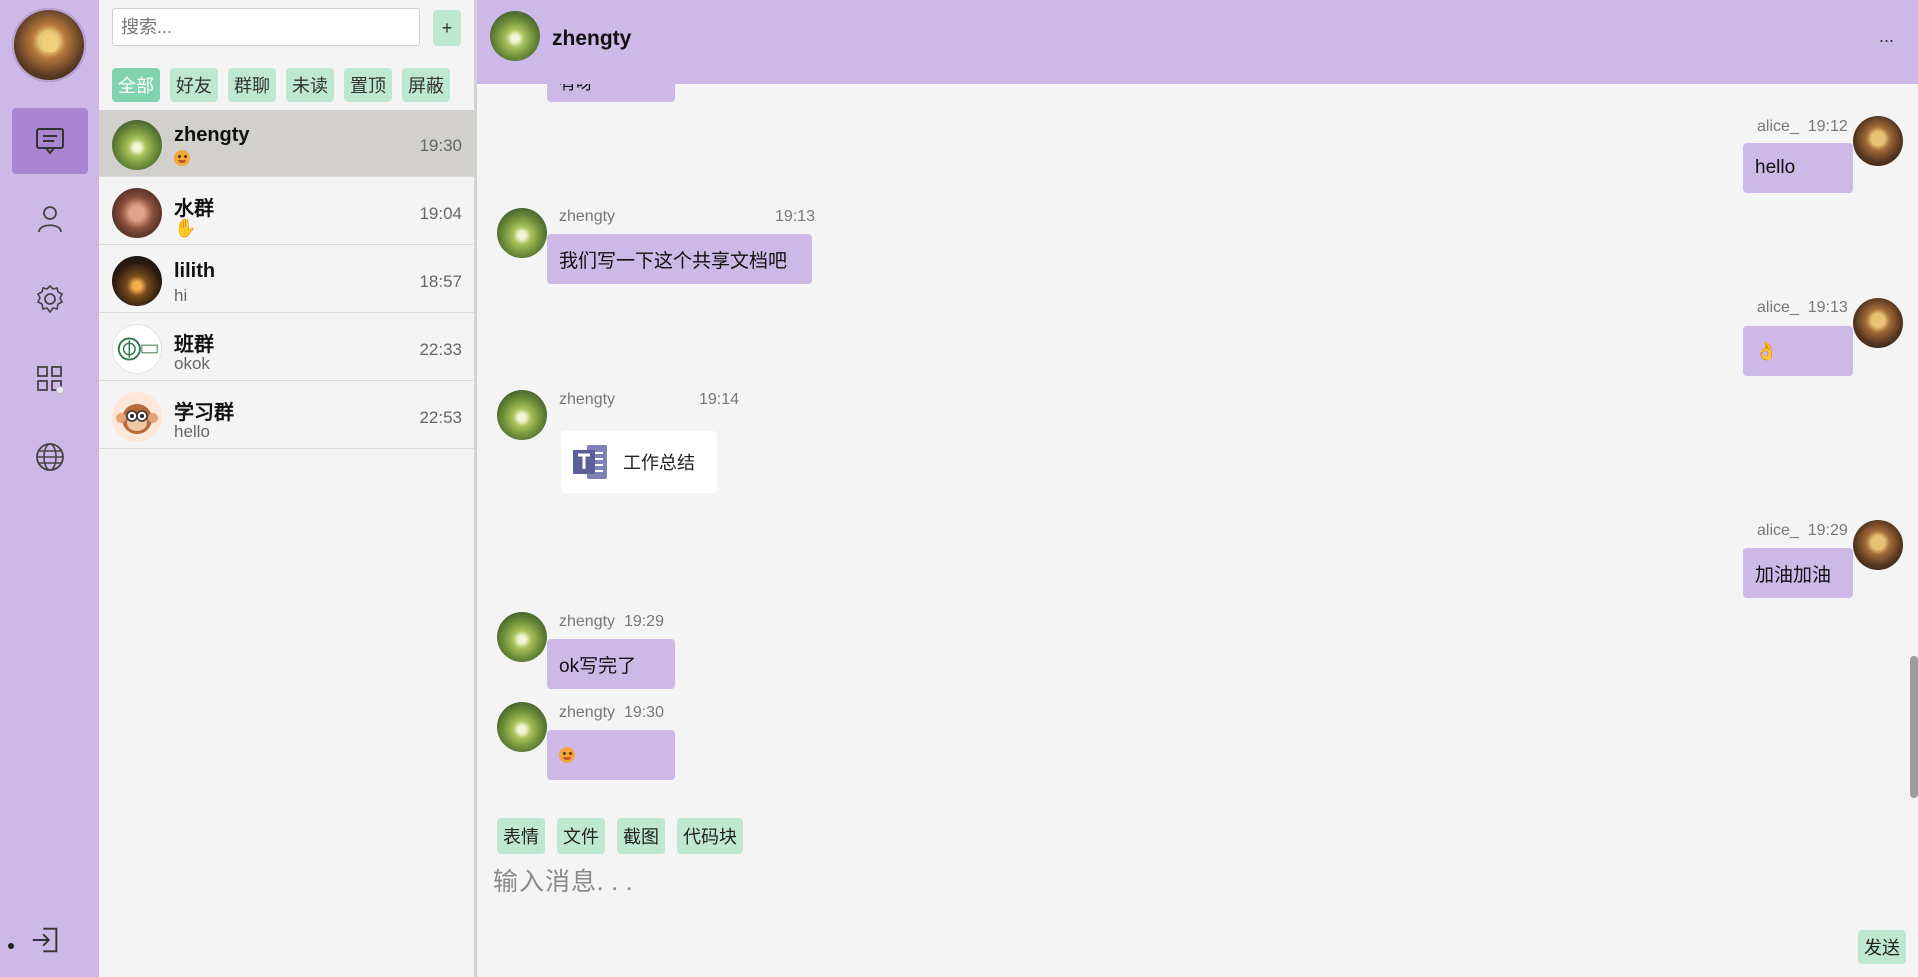 Image resolution: width=1918 pixels, height=977 pixels. Describe the element at coordinates (515, 36) in the screenshot. I see `chat-avatar` at that location.